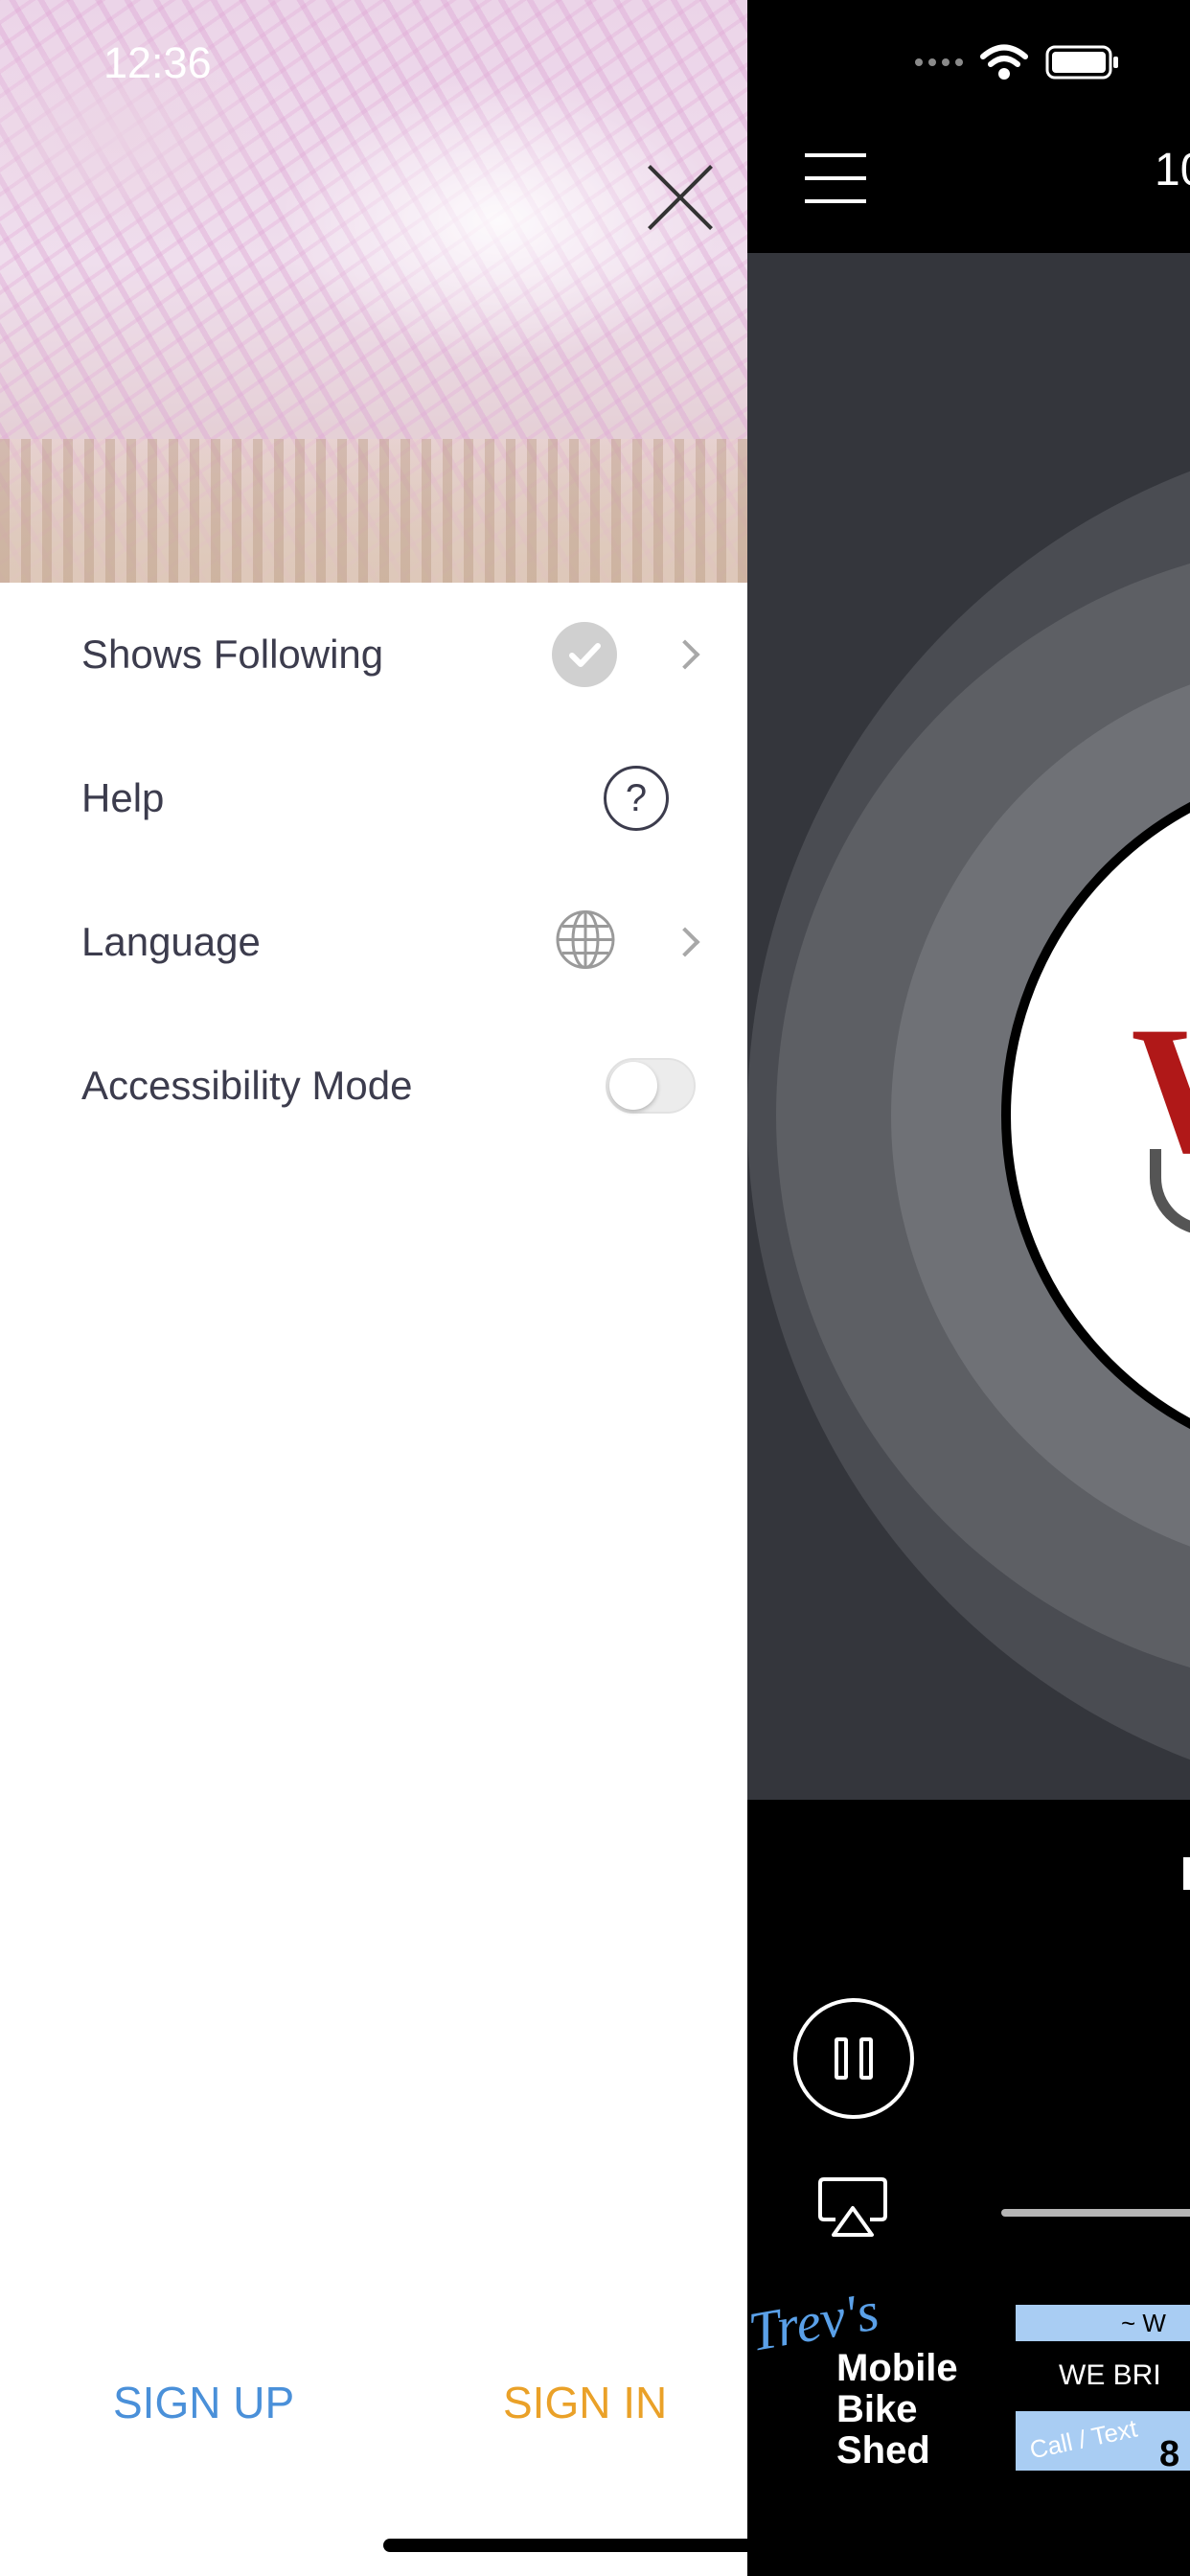 The width and height of the screenshot is (1190, 2576). Describe the element at coordinates (1110, 2375) in the screenshot. I see `ad-tagline: WE BRI` at that location.